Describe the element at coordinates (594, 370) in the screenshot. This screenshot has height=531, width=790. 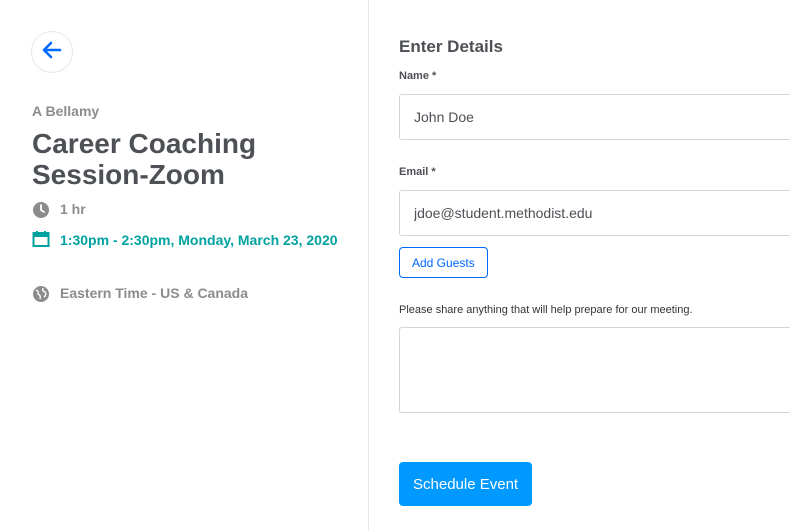
I see `notes-textarea` at that location.